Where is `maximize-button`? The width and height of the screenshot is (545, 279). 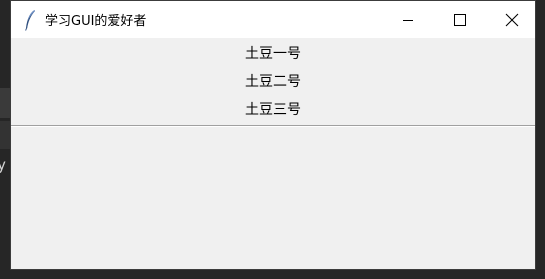
maximize-button is located at coordinates (460, 19).